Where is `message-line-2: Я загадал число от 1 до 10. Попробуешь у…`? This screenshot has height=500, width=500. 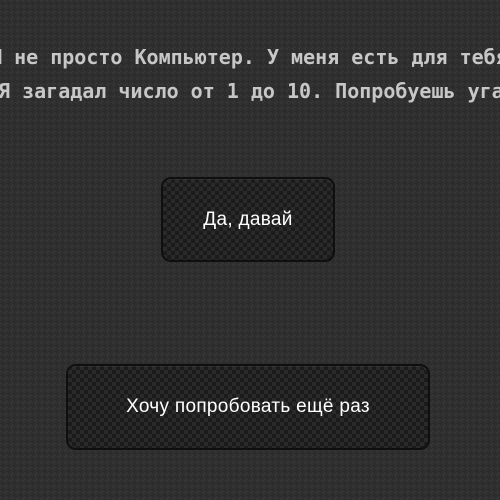 message-line-2: Я загадал число от 1 до 10. Попробуешь у… is located at coordinates (250, 91).